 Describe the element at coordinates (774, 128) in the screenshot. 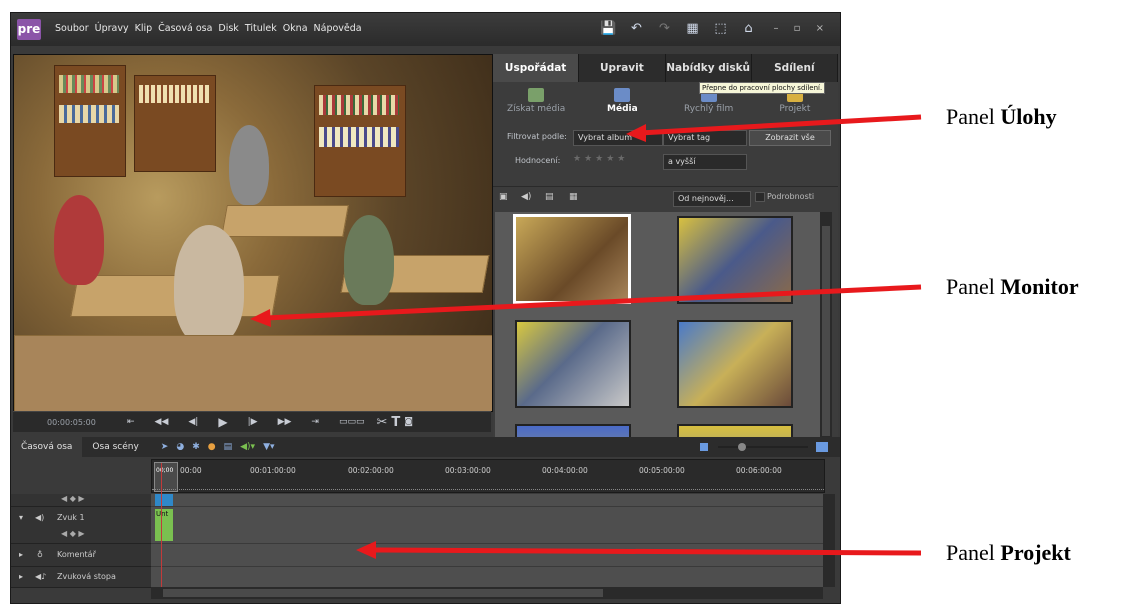

I see `arrow-tasks` at that location.